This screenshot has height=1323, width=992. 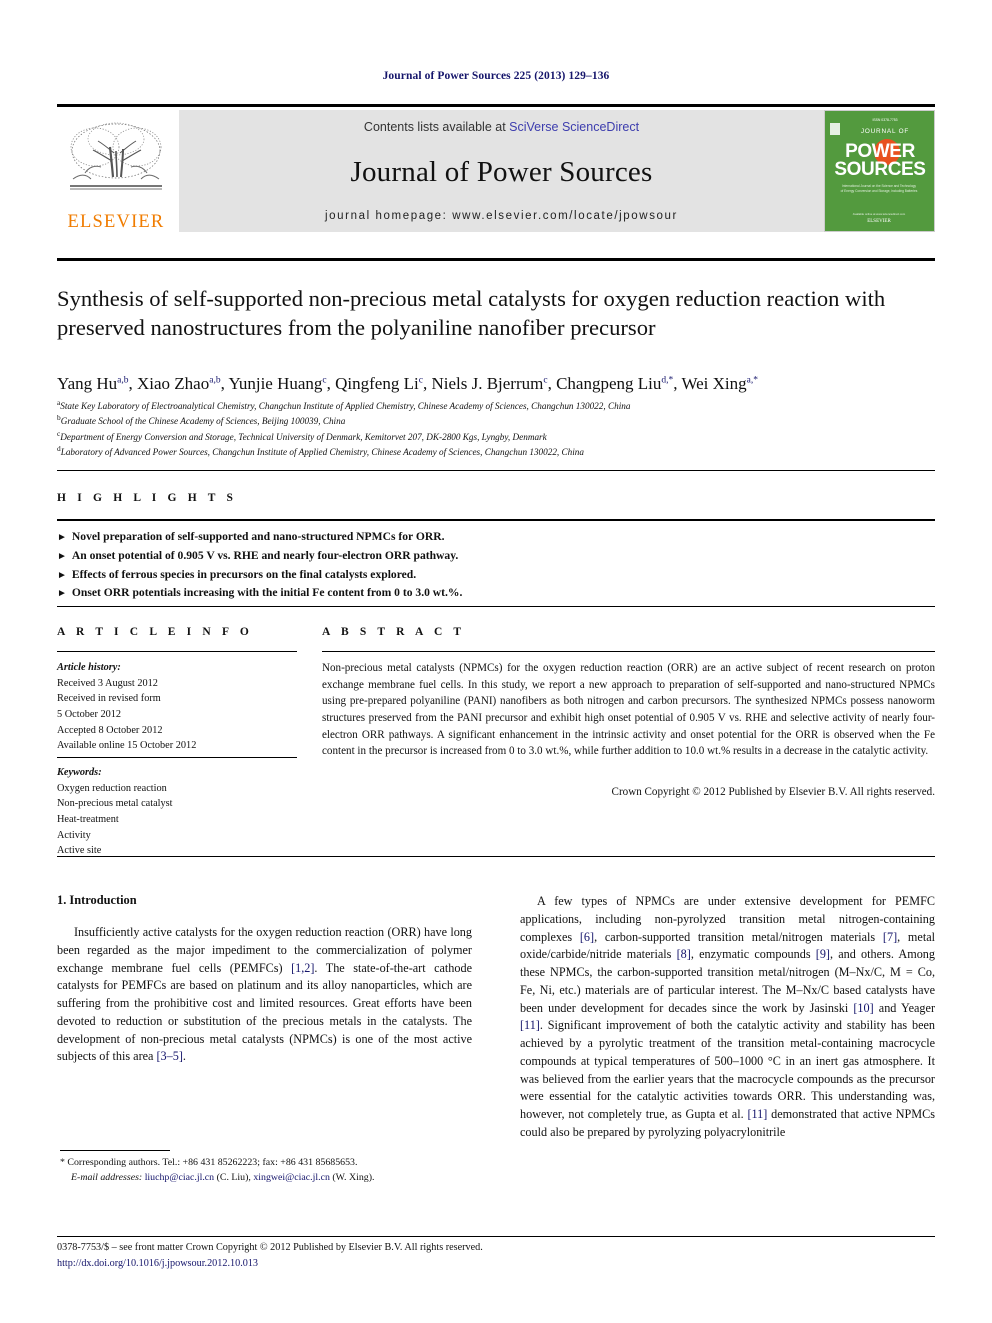 What do you see at coordinates (107, 683) in the screenshot?
I see `article-history-item: Received 3 August 2012` at bounding box center [107, 683].